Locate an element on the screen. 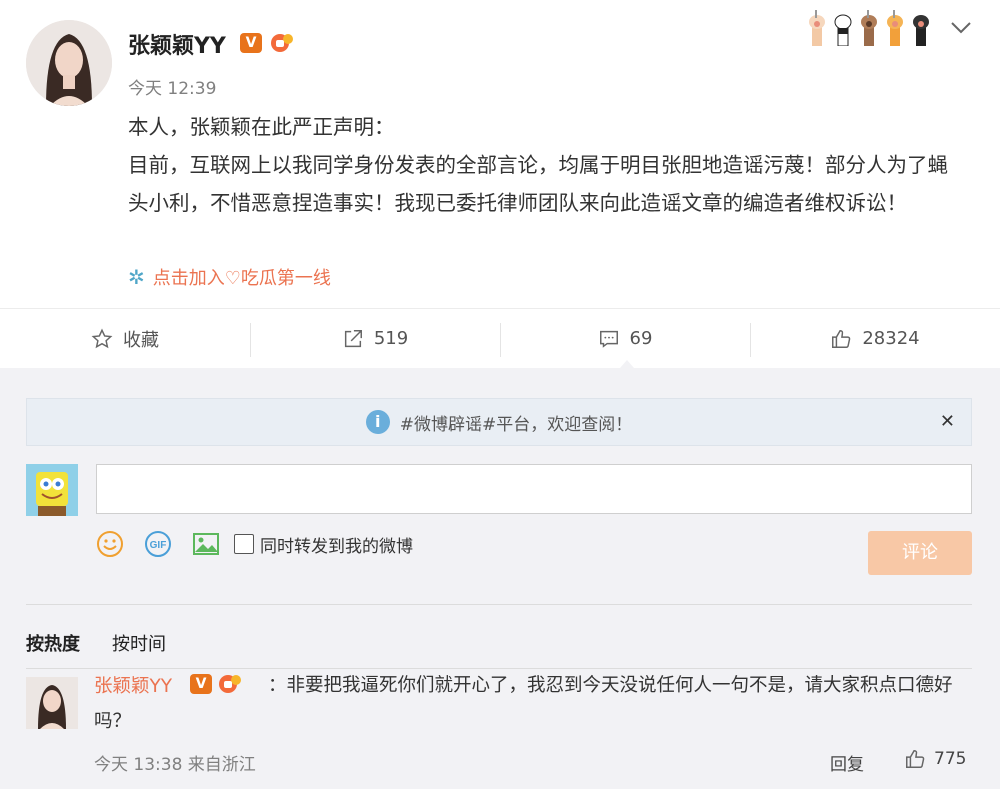 This screenshot has width=1000, height=789. rumor-notice-banner: i #微博辟谣#平台，欢迎查阅！ ✕ is located at coordinates (499, 422).